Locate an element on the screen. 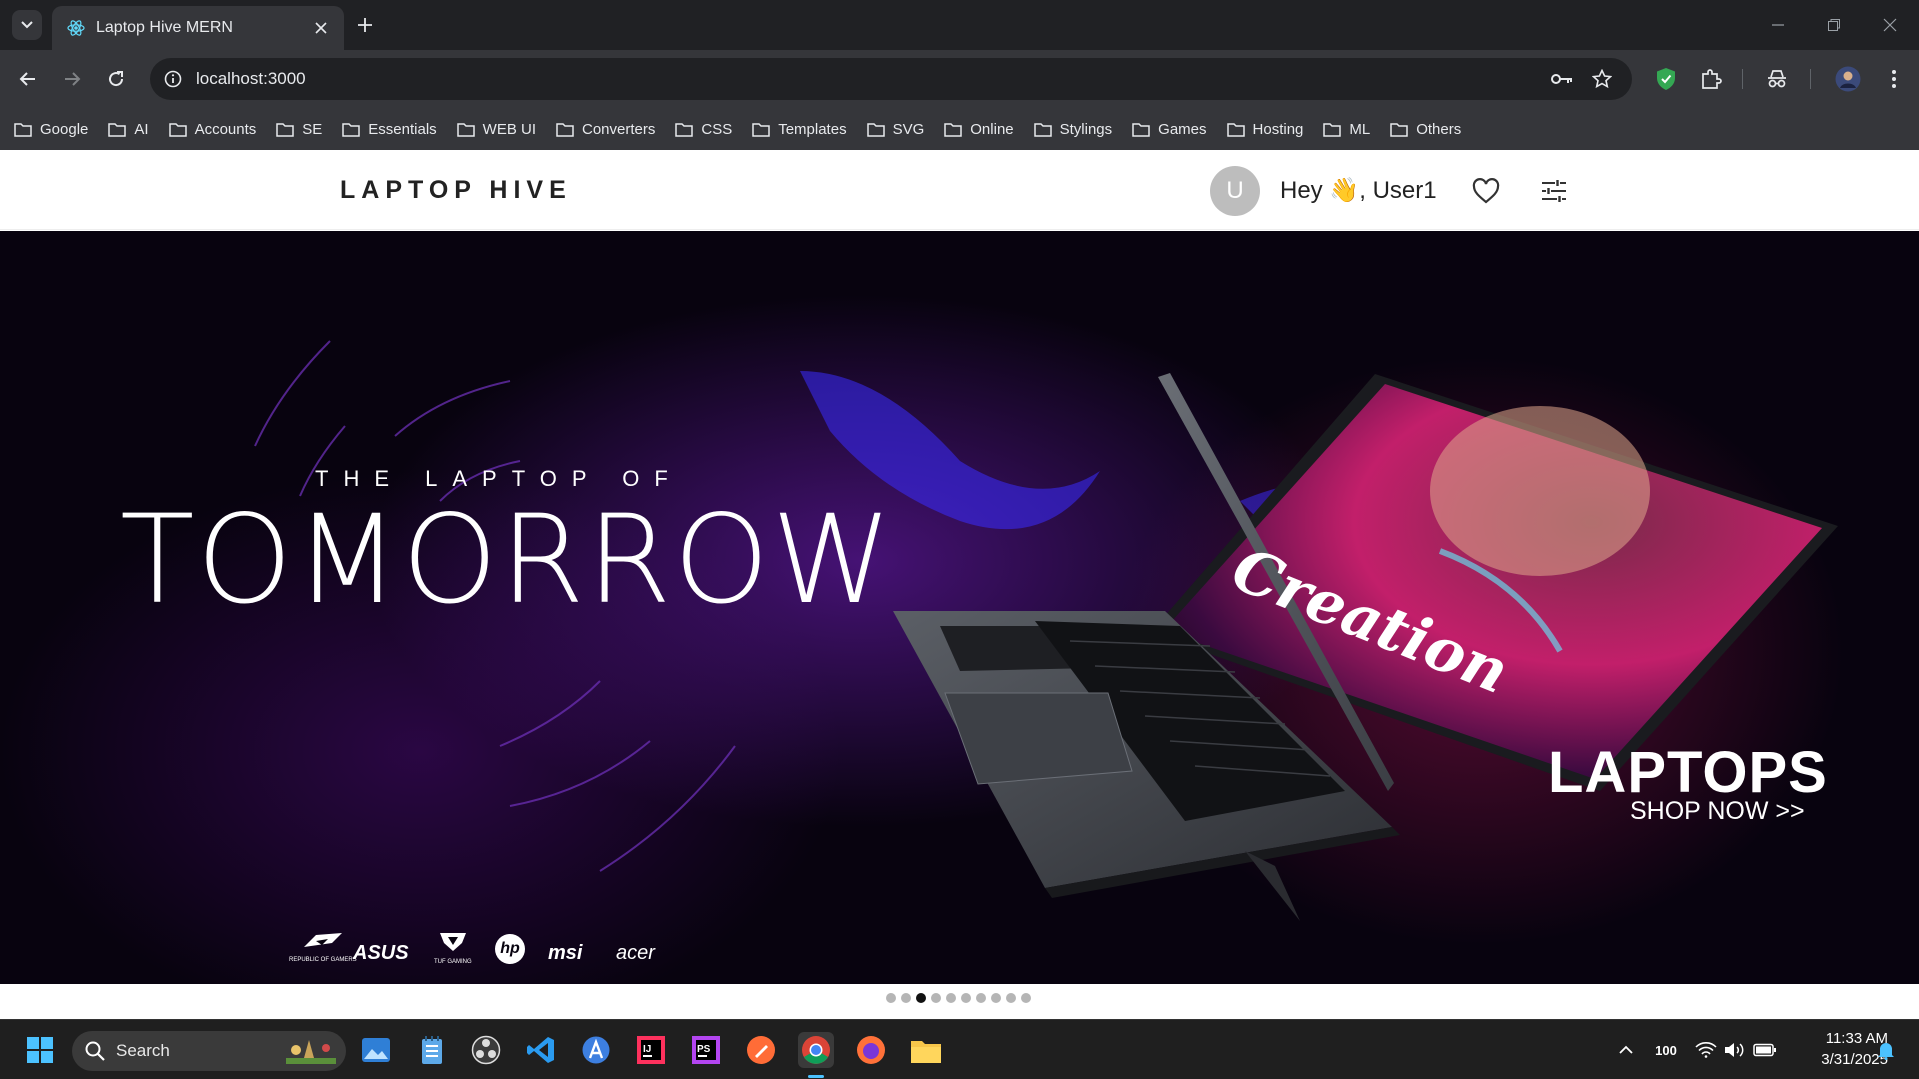 Image resolution: width=1919 pixels, height=1079 pixels. brand-logo-tuf: TUF GAMING is located at coordinates (453, 948).